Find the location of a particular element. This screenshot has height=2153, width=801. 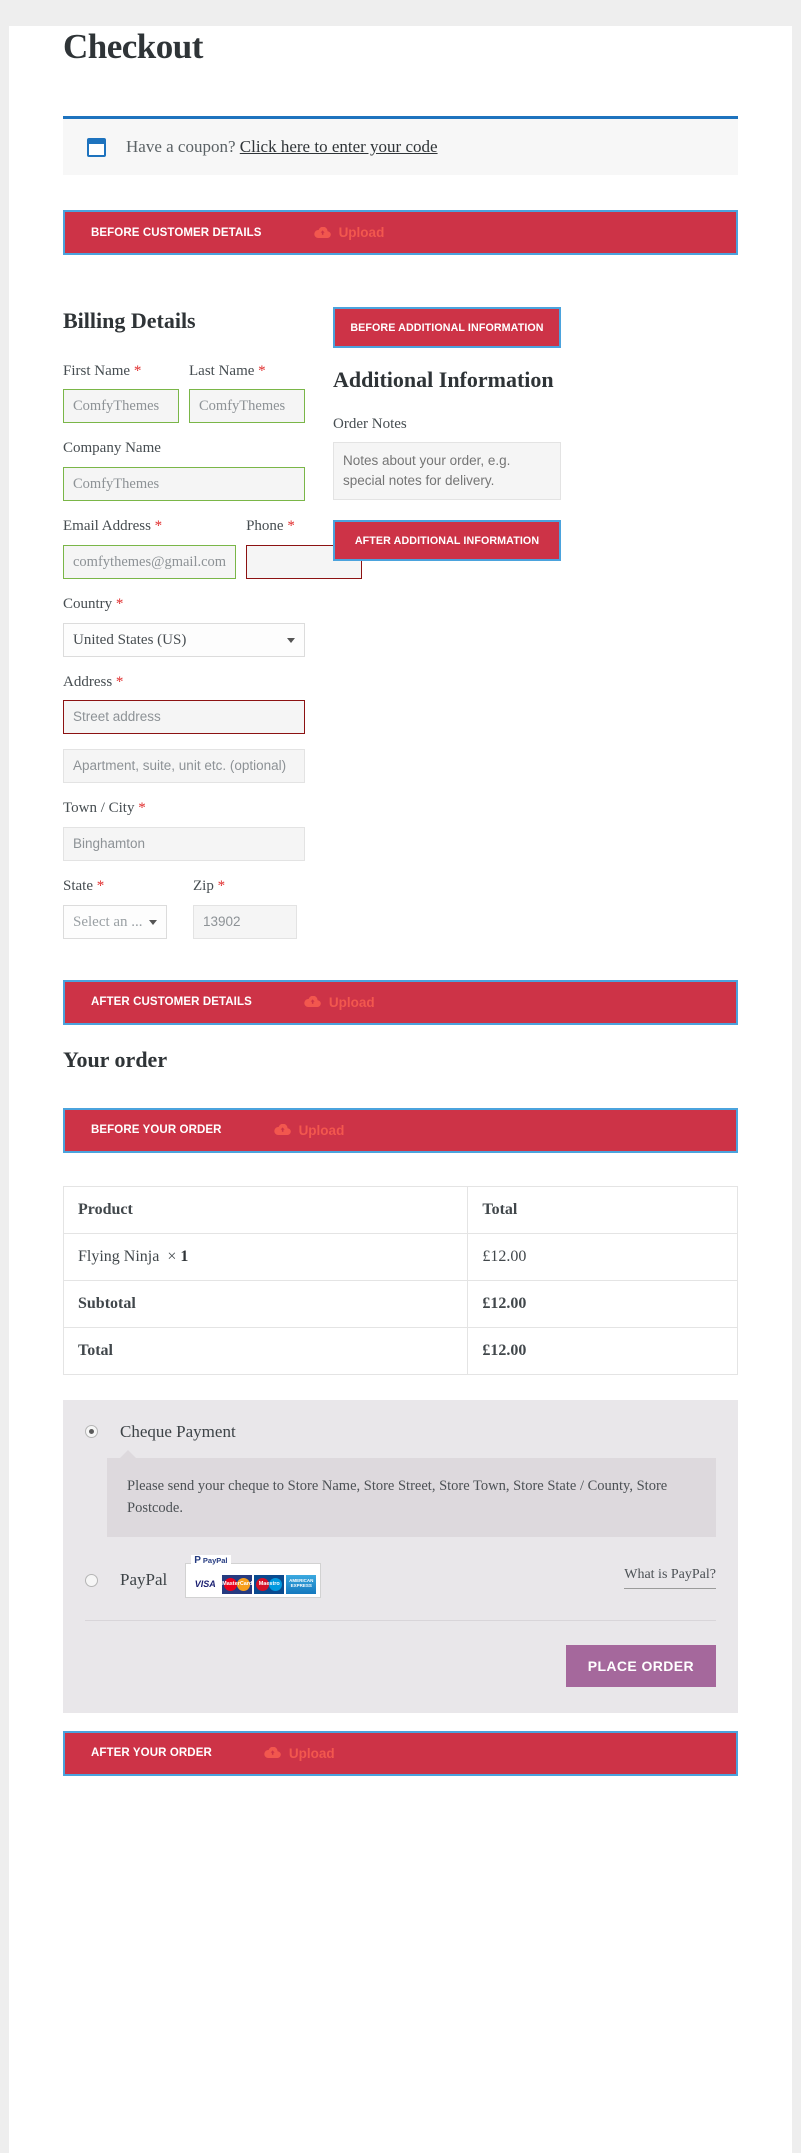

last-name-label-text: Last Name is located at coordinates (222, 370).